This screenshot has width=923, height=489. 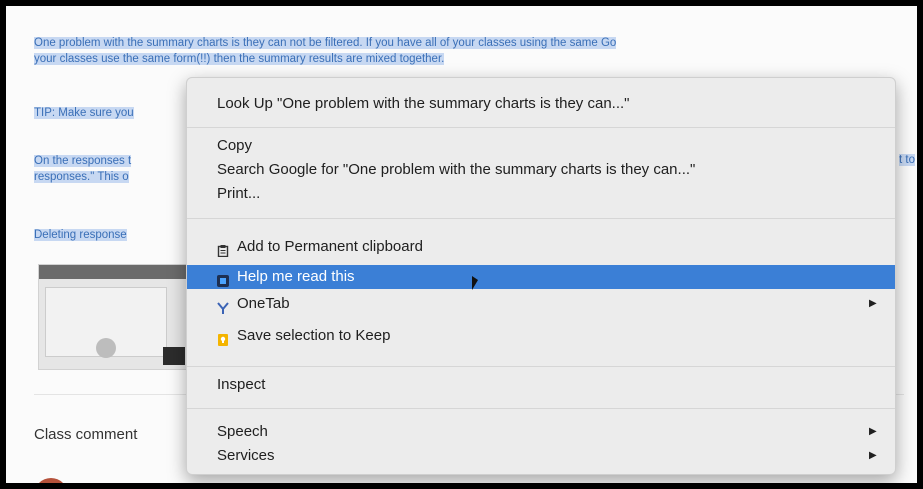 What do you see at coordinates (106, 348) in the screenshot?
I see `thumbnail-dot` at bounding box center [106, 348].